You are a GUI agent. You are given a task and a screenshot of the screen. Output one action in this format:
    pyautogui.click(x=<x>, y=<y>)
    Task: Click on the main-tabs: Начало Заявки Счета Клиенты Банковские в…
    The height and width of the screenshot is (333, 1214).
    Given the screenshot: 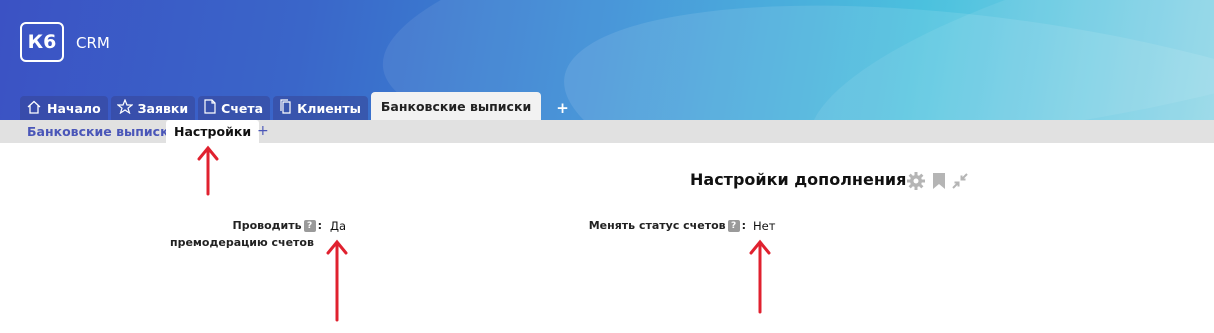 What is the action you would take?
    pyautogui.click(x=294, y=105)
    